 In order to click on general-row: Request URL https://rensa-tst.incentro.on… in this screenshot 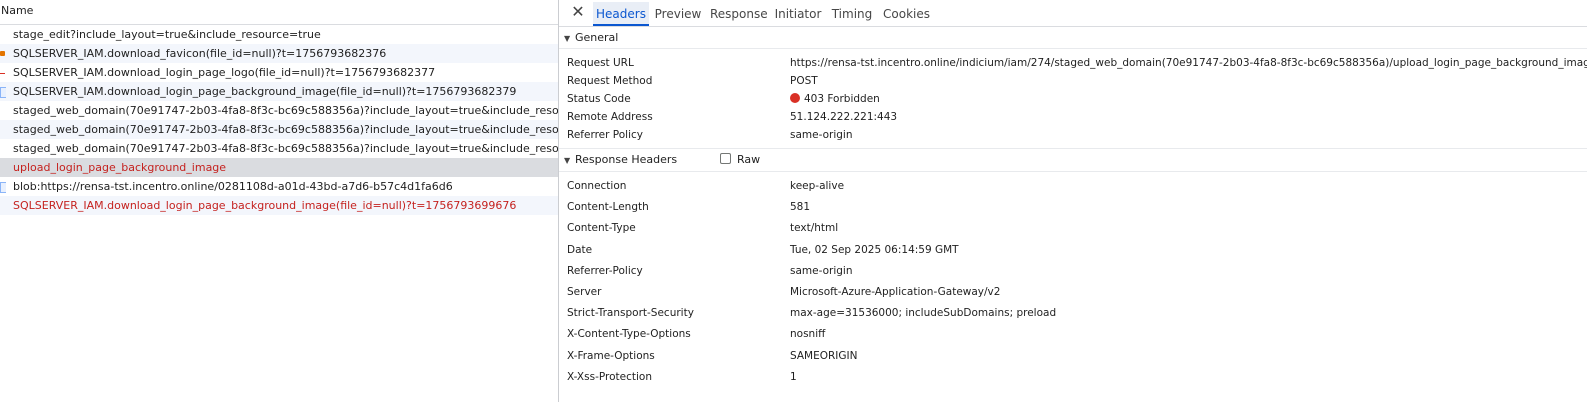, I will do `click(1073, 63)`.